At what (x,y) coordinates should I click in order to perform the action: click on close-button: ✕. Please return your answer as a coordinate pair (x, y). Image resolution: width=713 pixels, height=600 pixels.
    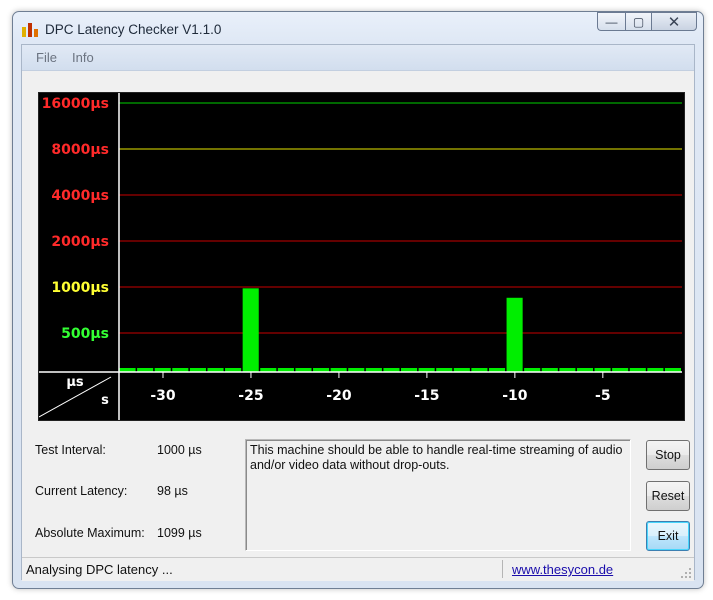
    Looking at the image, I should click on (674, 21).